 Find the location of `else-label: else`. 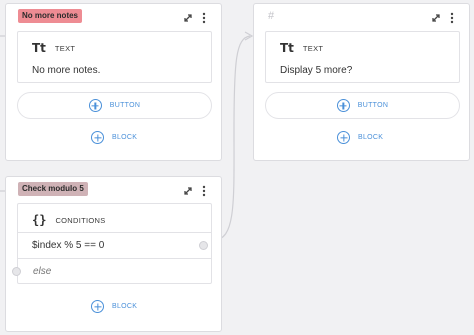

else-label: else is located at coordinates (42, 271).